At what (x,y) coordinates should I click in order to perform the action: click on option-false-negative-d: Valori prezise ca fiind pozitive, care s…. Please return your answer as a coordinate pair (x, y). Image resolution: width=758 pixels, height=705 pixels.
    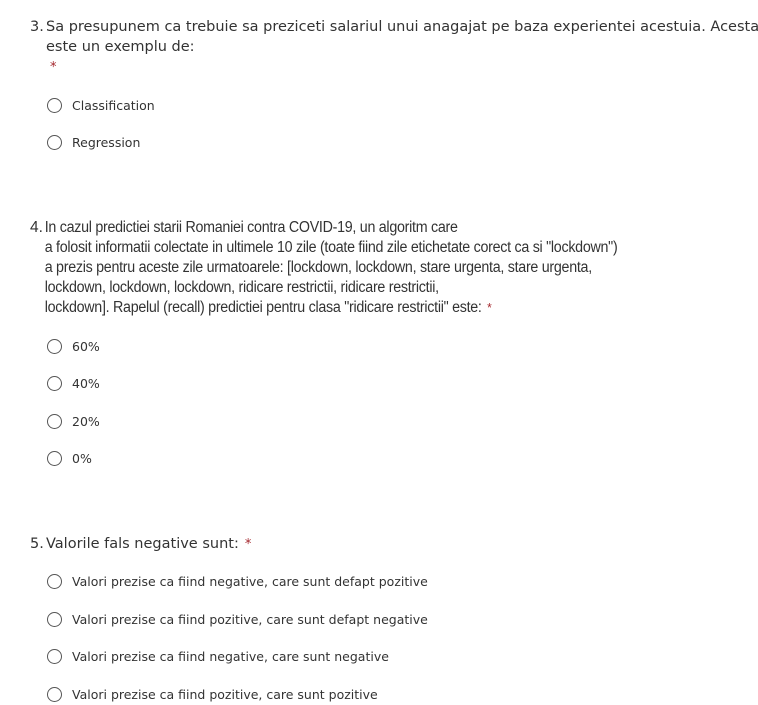
    Looking at the image, I should click on (212, 694).